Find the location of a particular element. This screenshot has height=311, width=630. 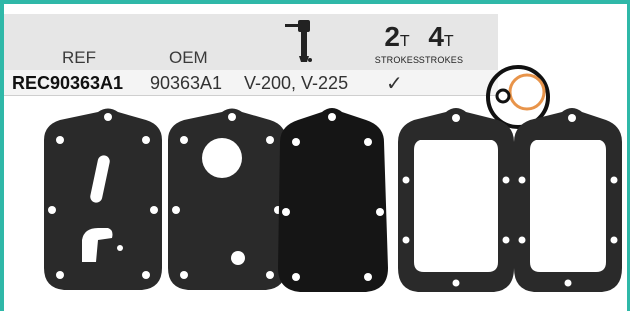

small-o-ring is located at coordinates (503, 96).